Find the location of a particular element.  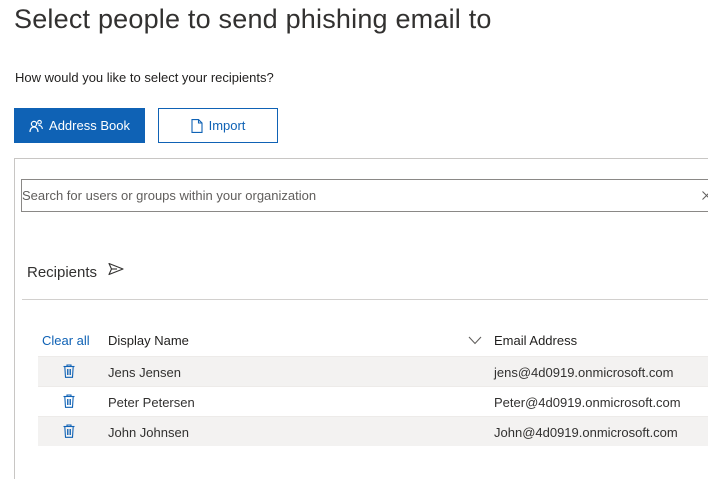

address-book-label: Address Book is located at coordinates (89, 125).